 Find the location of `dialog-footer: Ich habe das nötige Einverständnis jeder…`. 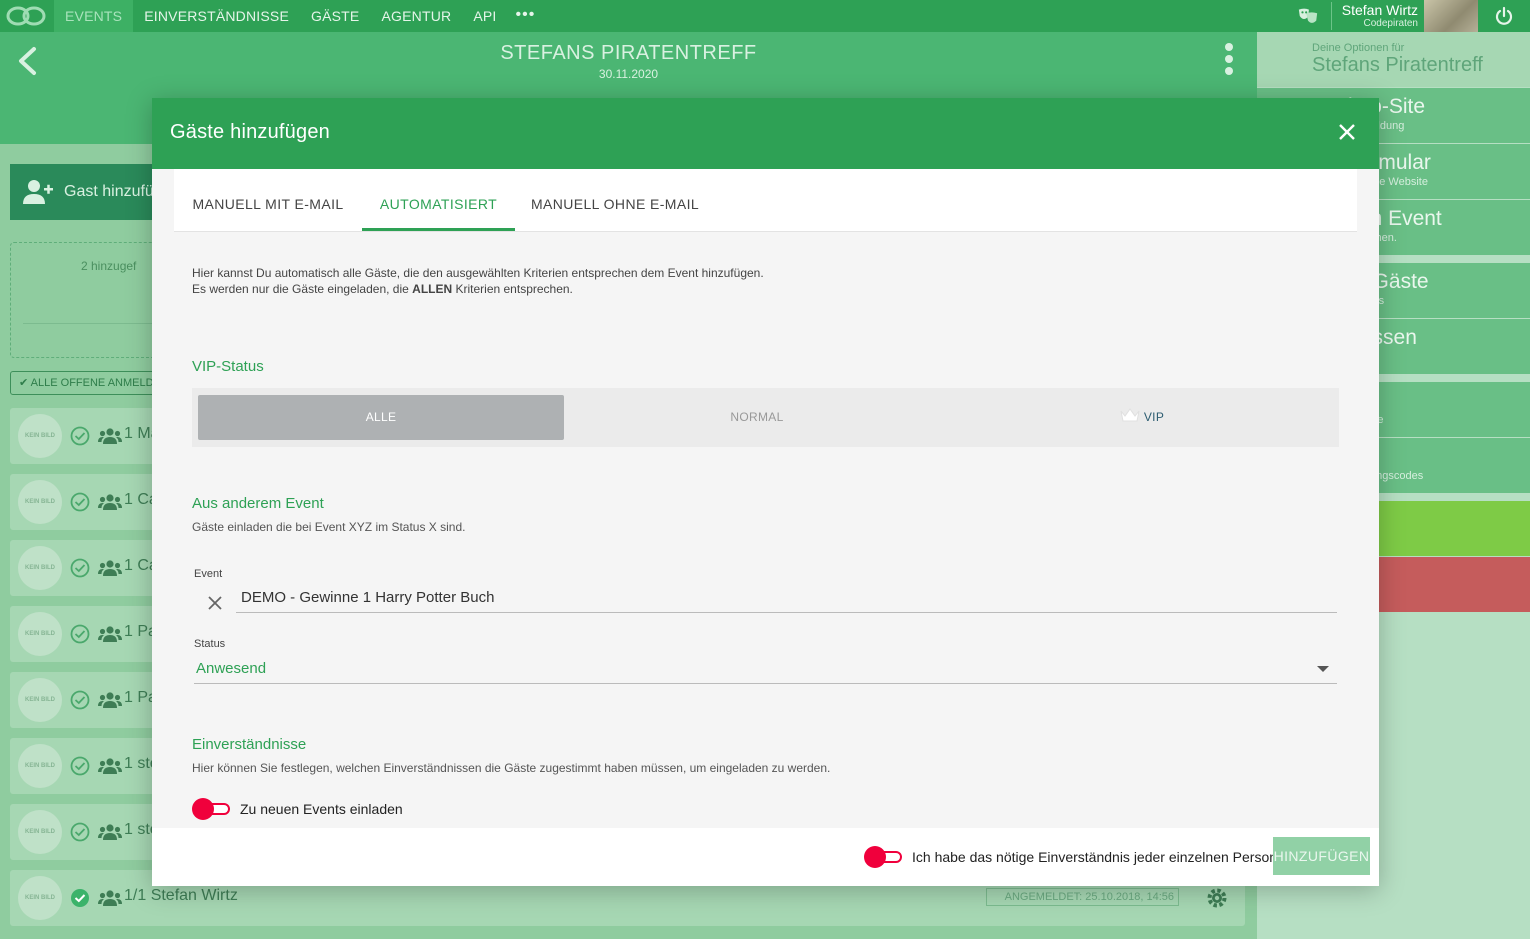

dialog-footer: Ich habe das nötige Einverständnis jeder… is located at coordinates (765, 857).